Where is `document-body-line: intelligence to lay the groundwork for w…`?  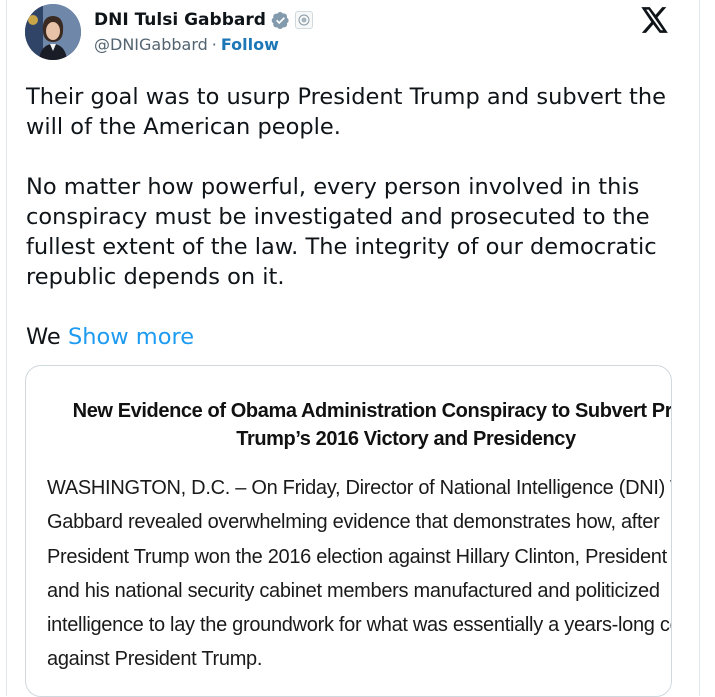
document-body-line: intelligence to lay the groundwork for w… is located at coordinates (359, 625).